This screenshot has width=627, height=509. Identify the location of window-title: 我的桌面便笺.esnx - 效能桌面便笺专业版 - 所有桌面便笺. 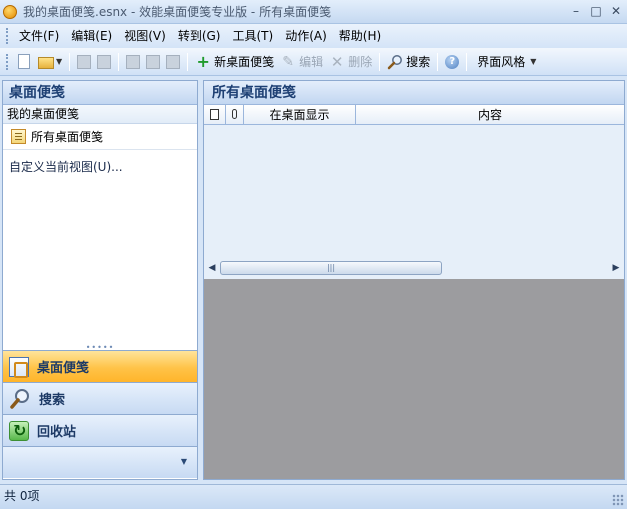
(177, 12).